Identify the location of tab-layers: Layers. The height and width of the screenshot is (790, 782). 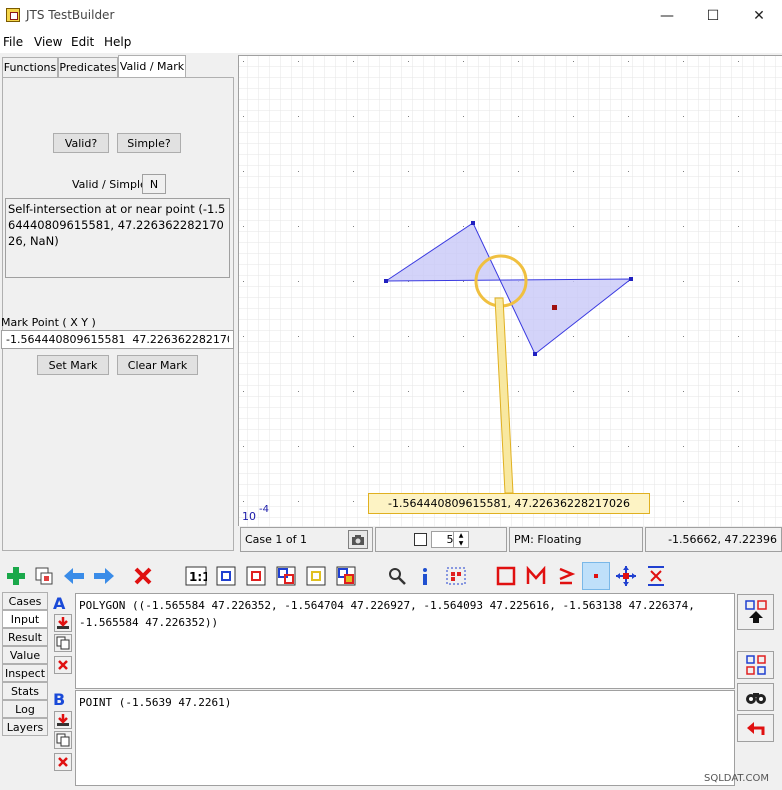
(25, 727).